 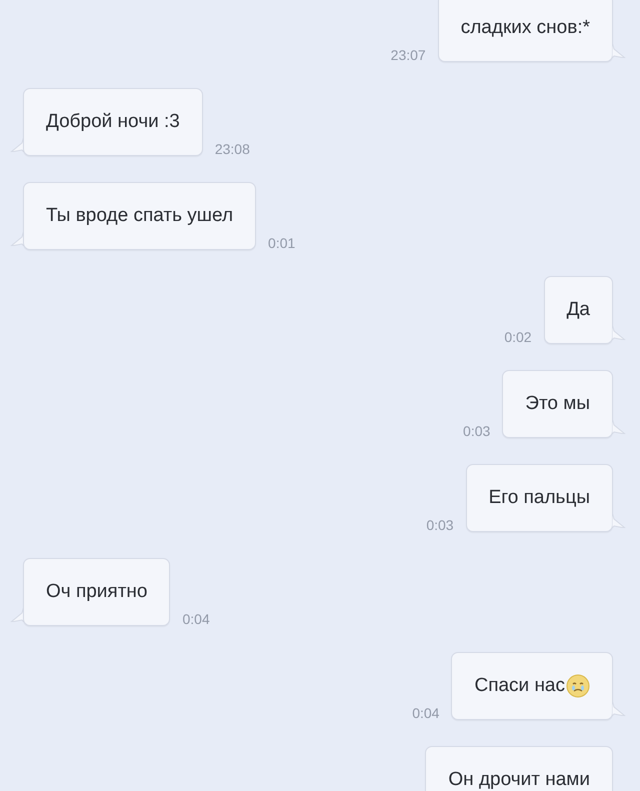 I want to click on message-text: Он дрочит нами, so click(x=519, y=779).